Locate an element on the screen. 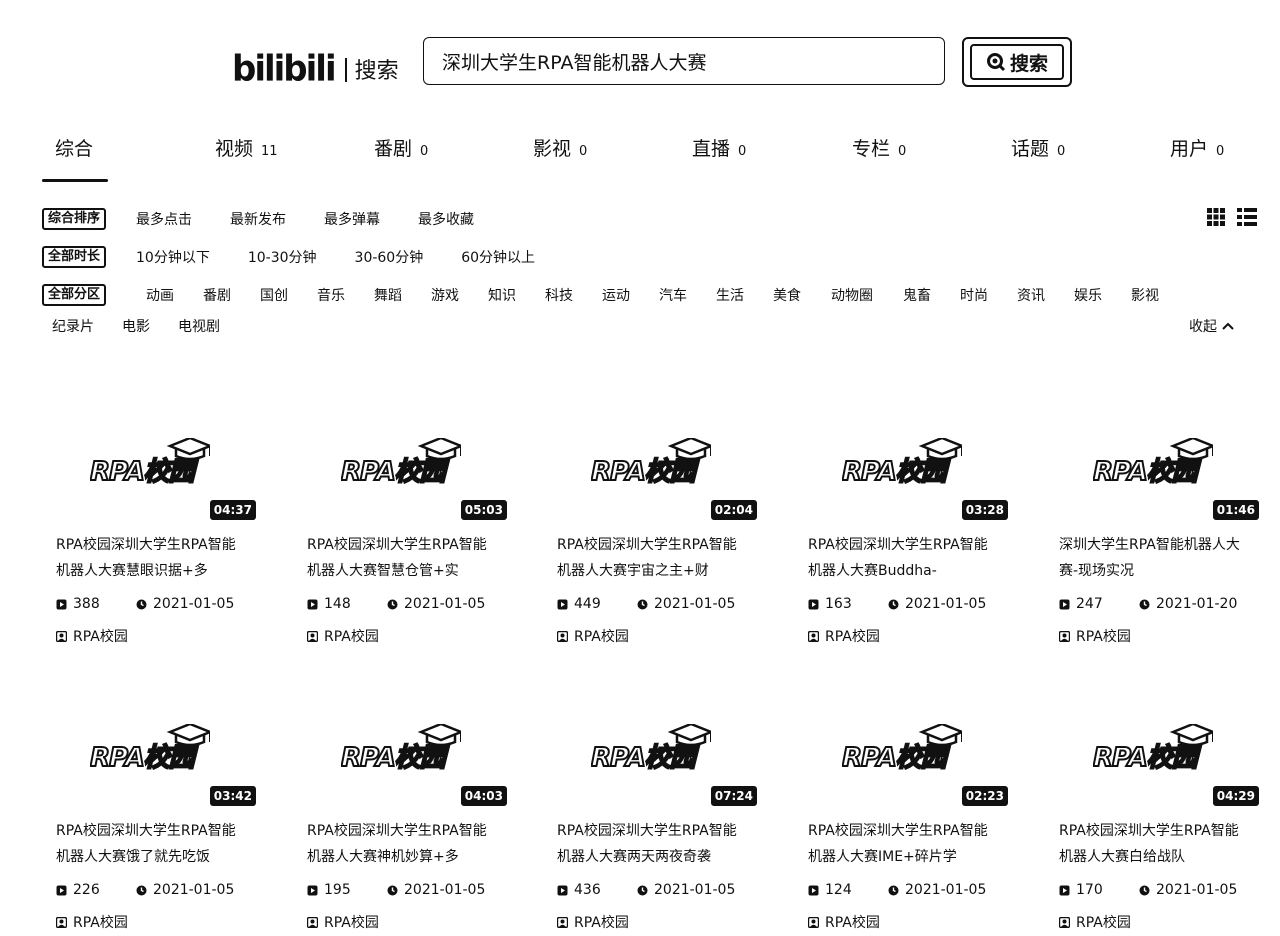  zone-filter-row-2: 纪录片 电影 电视剧 is located at coordinates (136, 326).